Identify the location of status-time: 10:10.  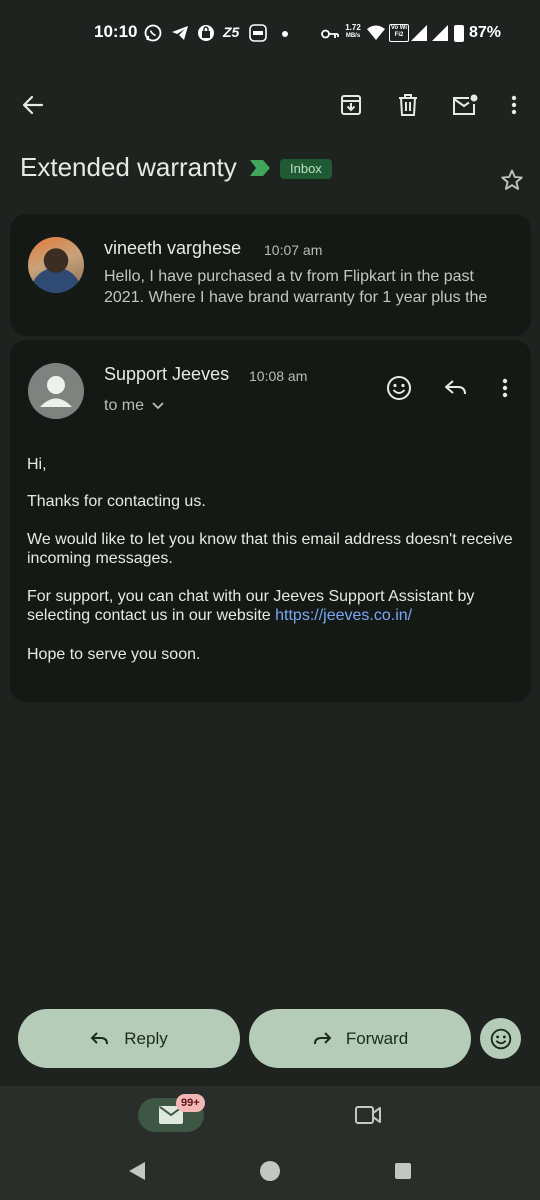
(116, 31).